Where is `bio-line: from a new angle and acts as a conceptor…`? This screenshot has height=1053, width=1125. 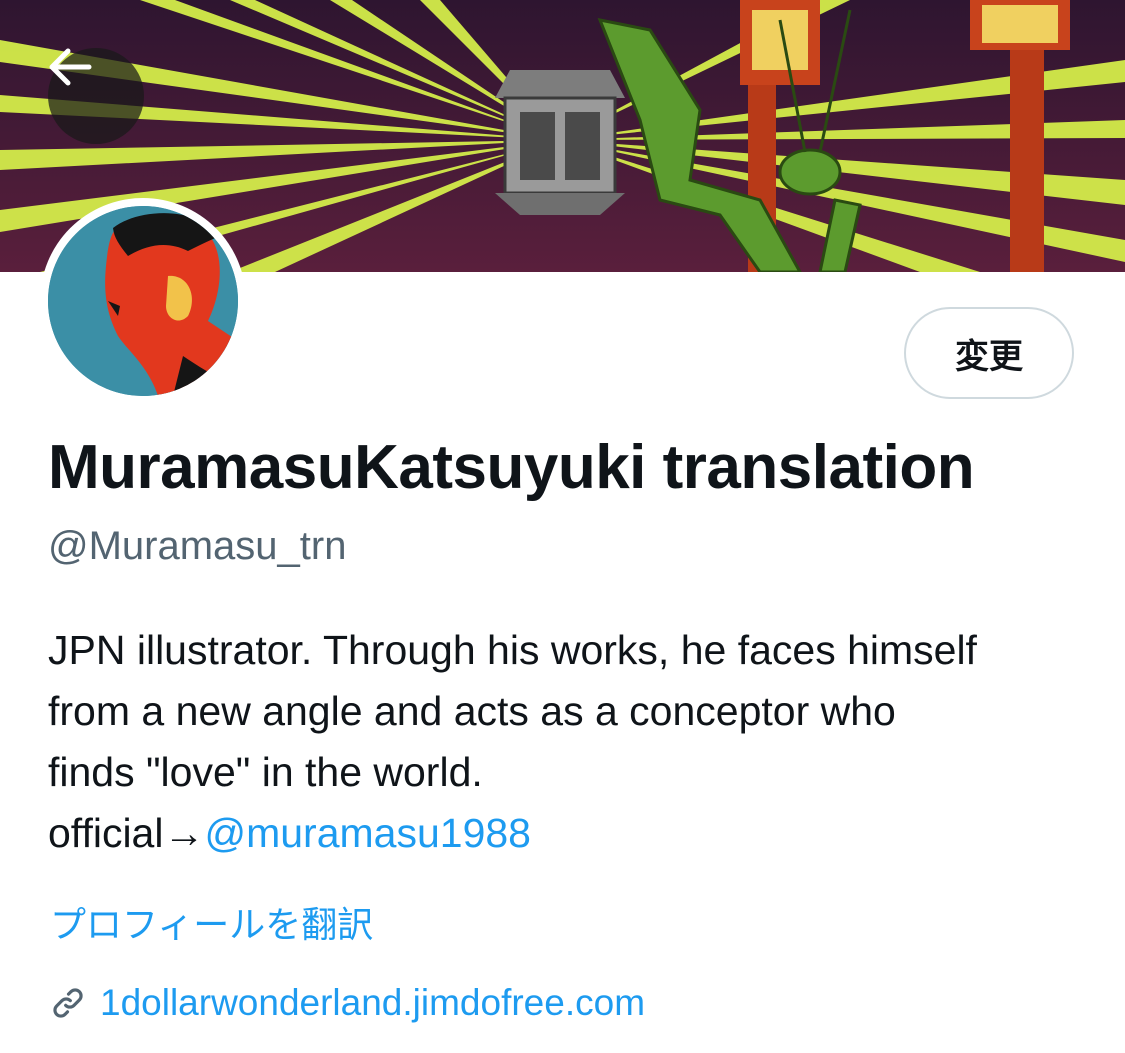 bio-line: from a new angle and acts as a conceptor… is located at coordinates (472, 711).